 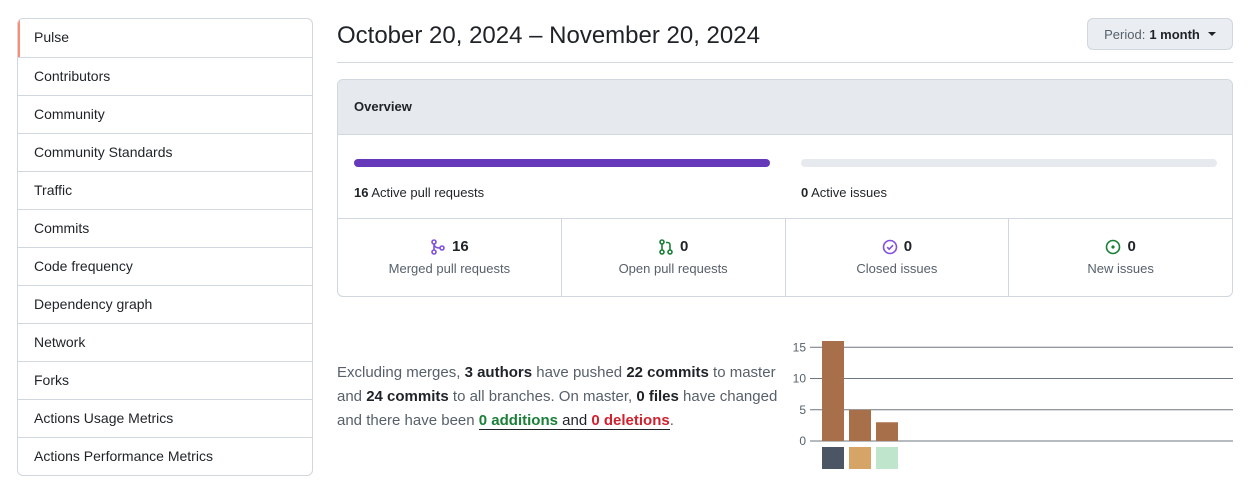 I want to click on period-dropdown-button: Period: 1 month, so click(x=1160, y=34).